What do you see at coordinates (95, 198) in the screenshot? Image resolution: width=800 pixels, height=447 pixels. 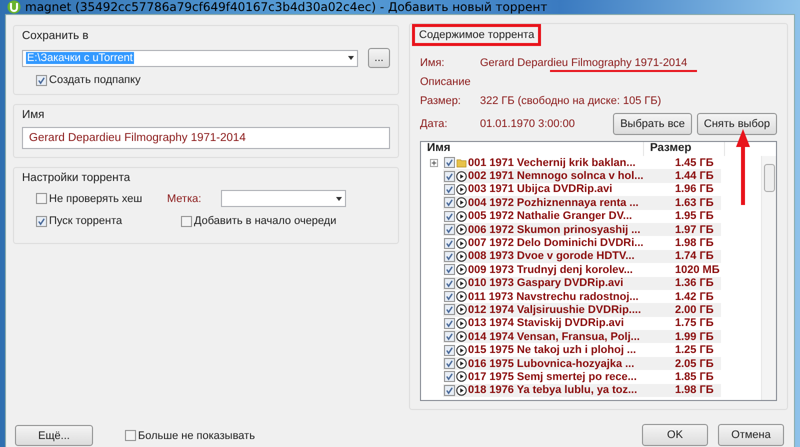 I see `checkbox-label: Не проверять хеш` at bounding box center [95, 198].